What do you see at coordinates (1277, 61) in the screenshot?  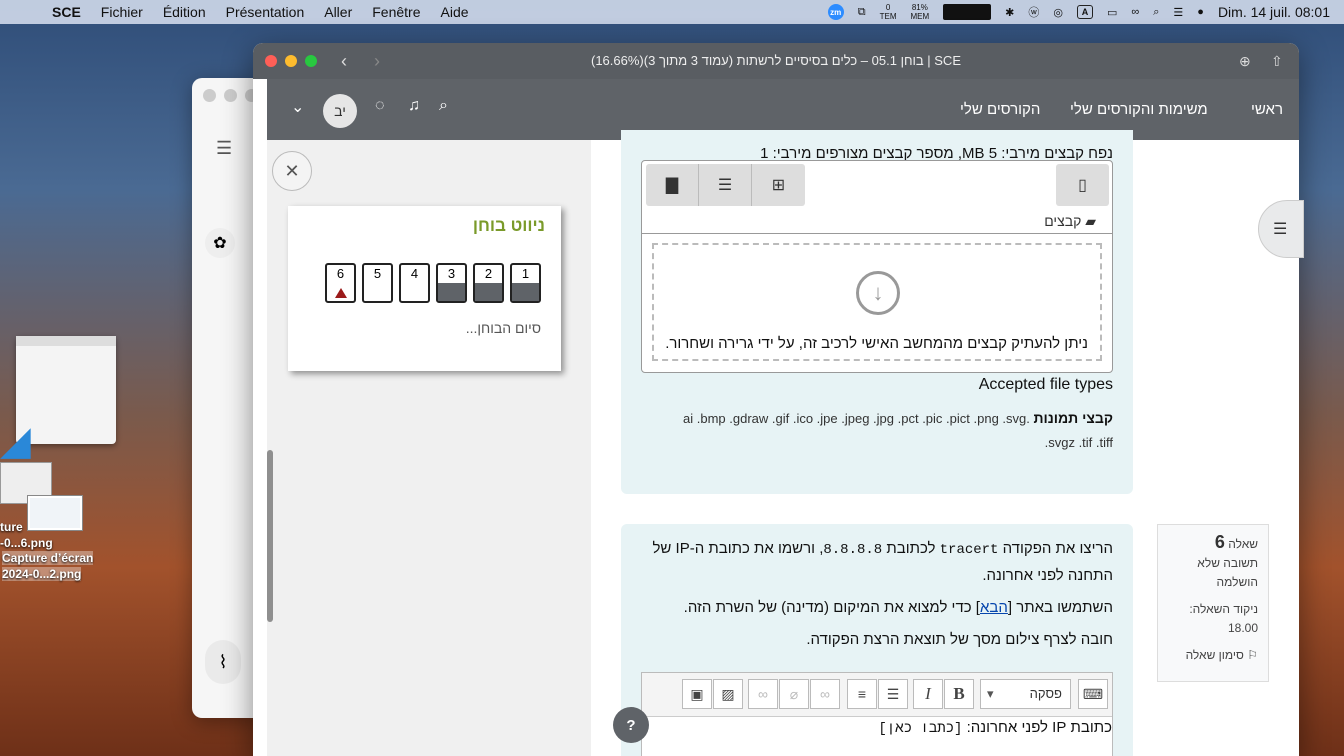 I see `share-icon: ⇧` at bounding box center [1277, 61].